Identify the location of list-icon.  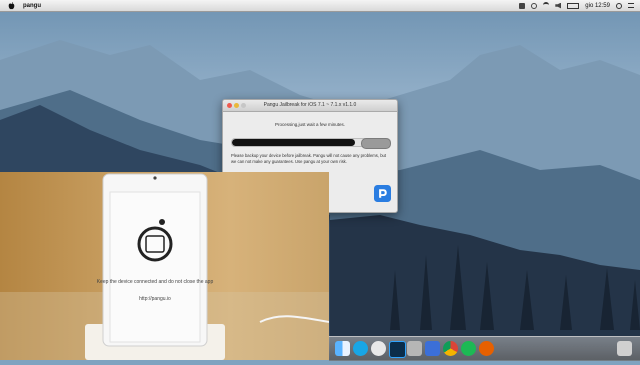
(631, 5).